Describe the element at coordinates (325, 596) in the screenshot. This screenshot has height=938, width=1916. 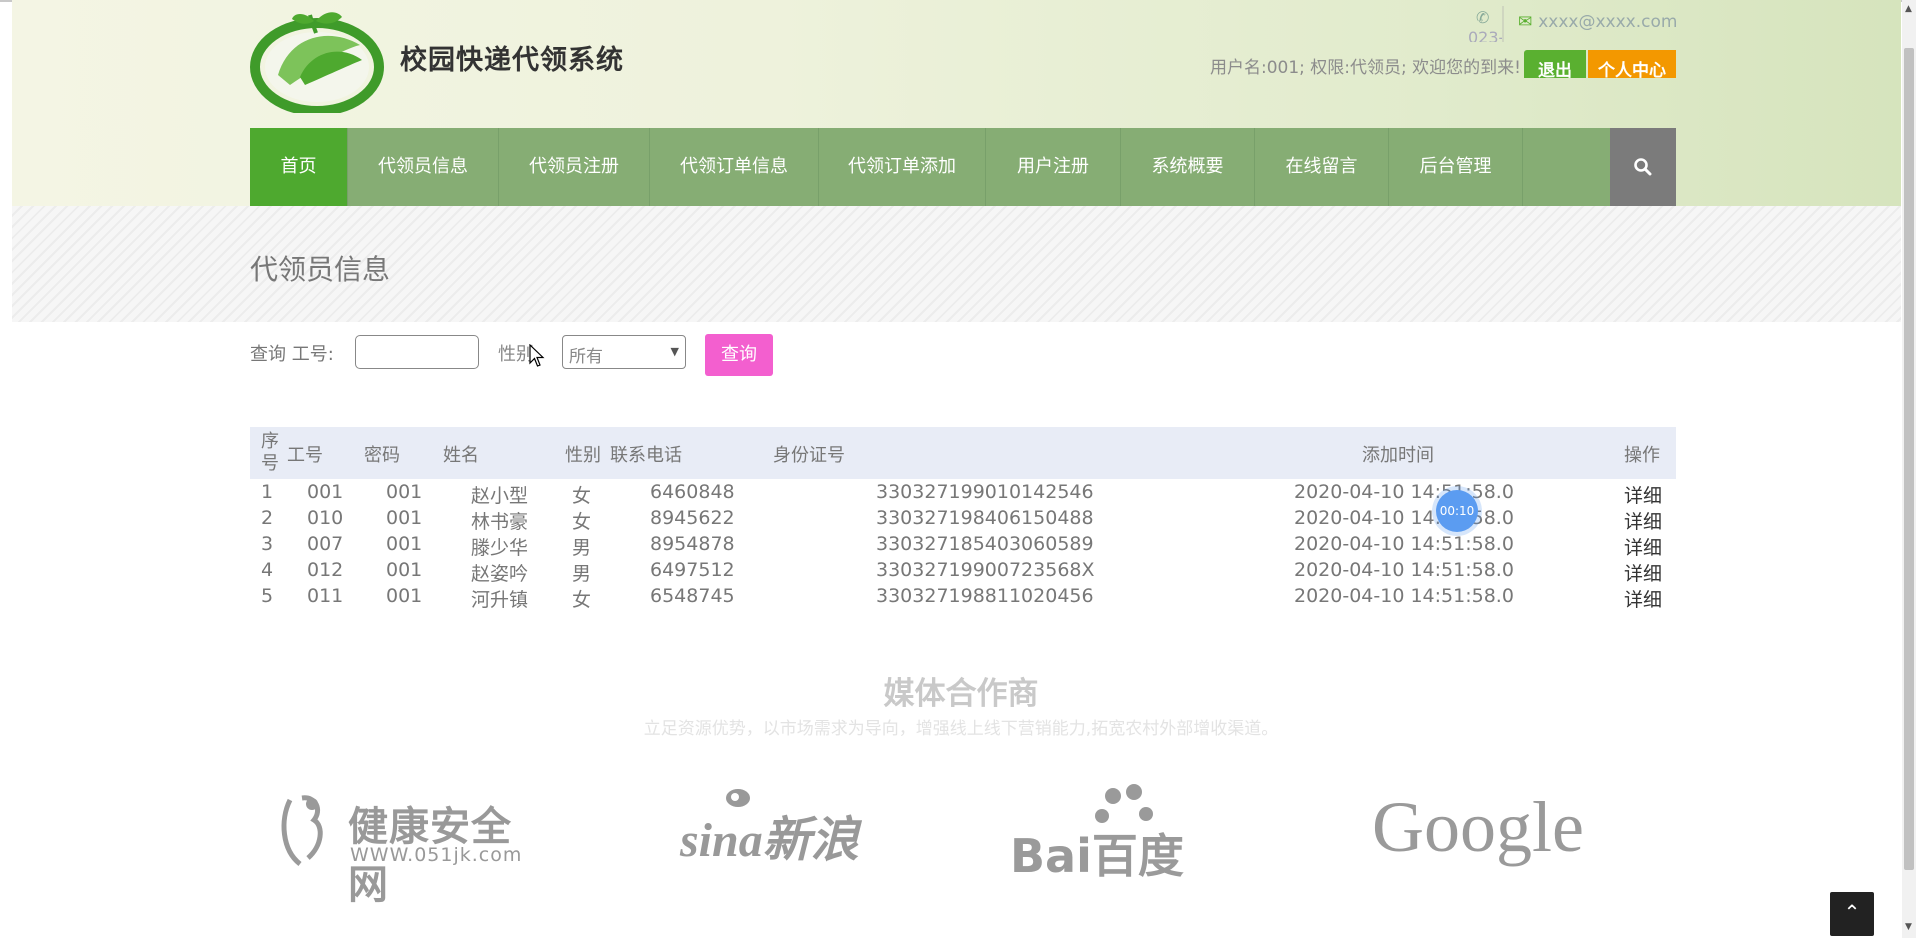
I see `cell-id: 011` at that location.